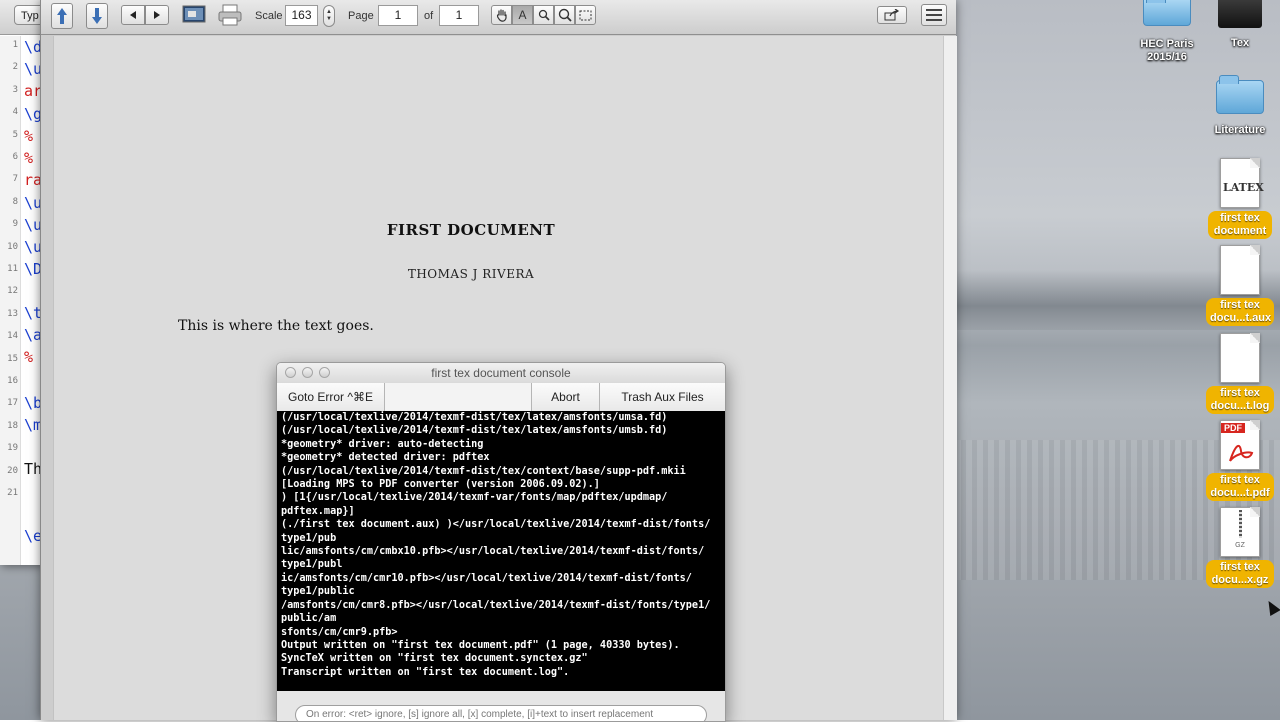  I want to click on line-number: 4, so click(15, 112).